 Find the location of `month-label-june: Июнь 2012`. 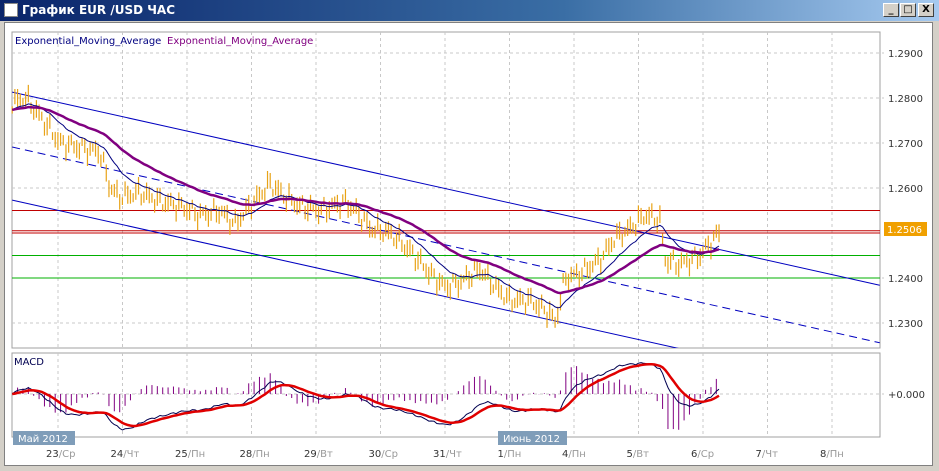

month-label-june: Июнь 2012 is located at coordinates (531, 439).